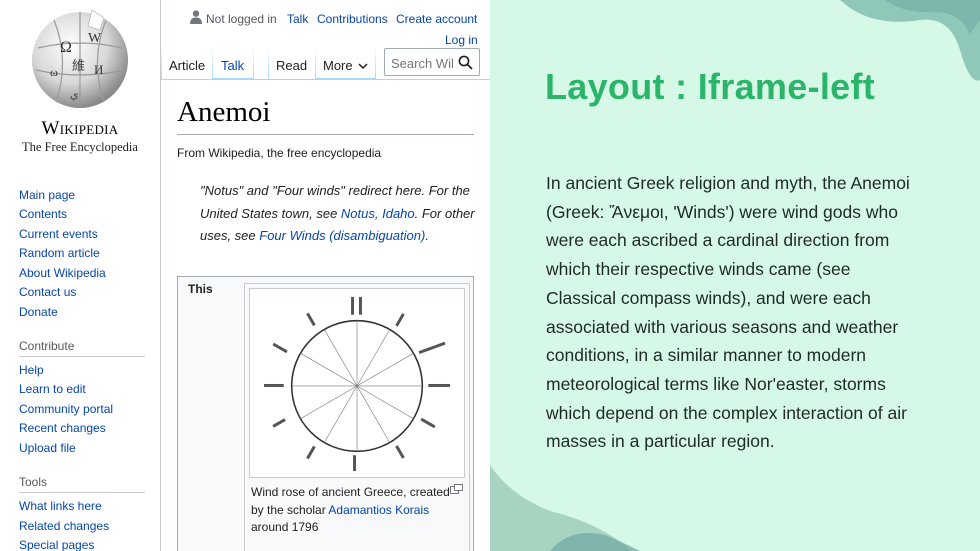  What do you see at coordinates (62, 273) in the screenshot?
I see `nav-about: About Wikipedia` at bounding box center [62, 273].